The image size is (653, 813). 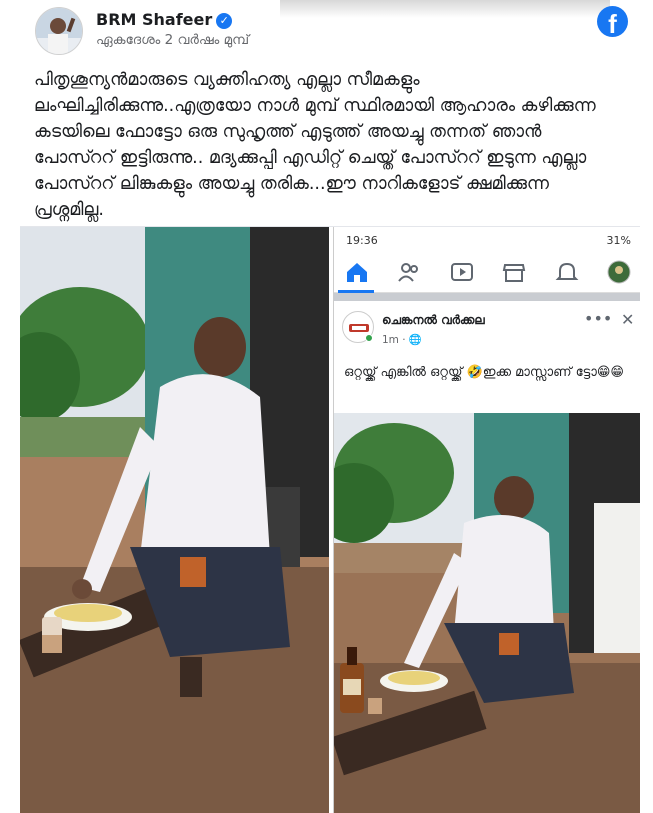 I want to click on post-timestamp: ഏകദേശം 2 വർഷം മുമ്പ്, so click(x=172, y=40).